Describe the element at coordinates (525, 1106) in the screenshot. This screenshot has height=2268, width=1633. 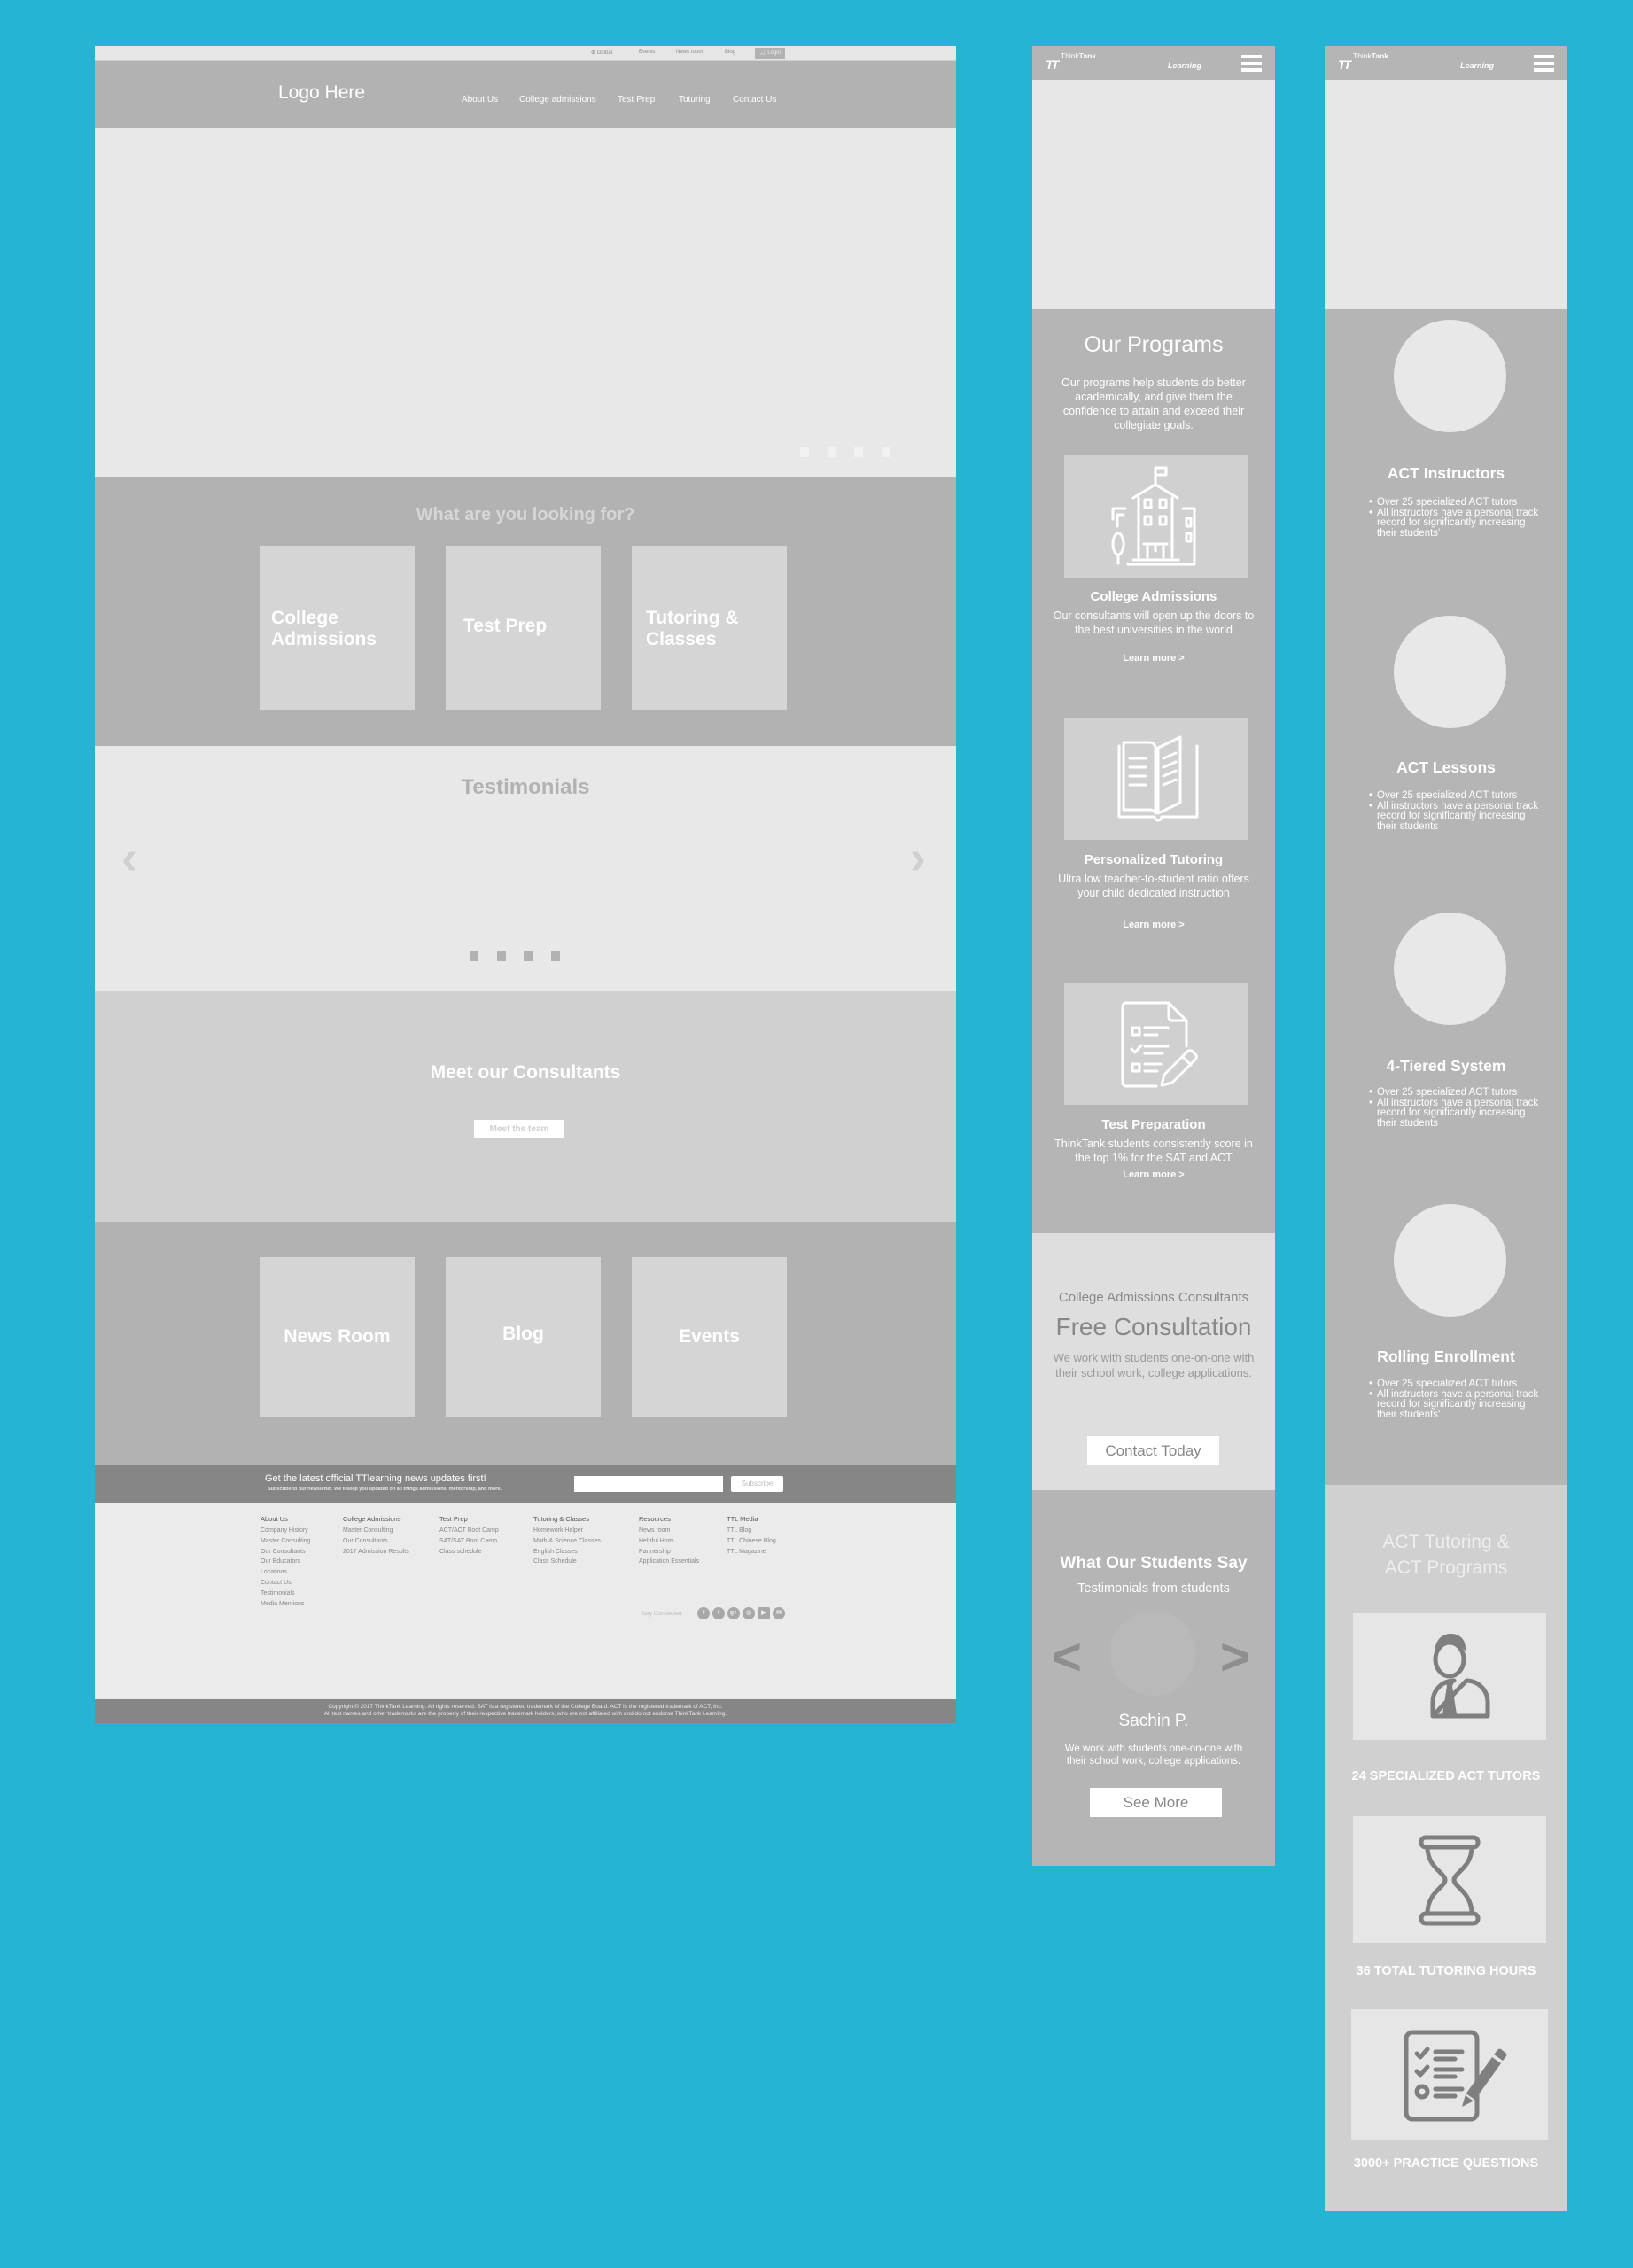
I see `consultants-section: Meet our Consultants Meet the team` at that location.